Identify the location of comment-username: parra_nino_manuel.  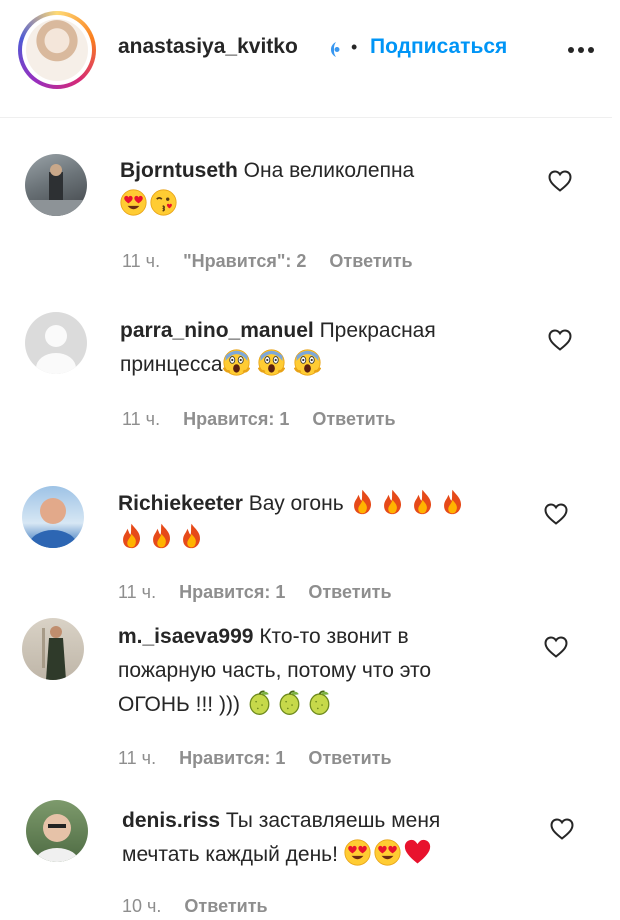
(217, 330).